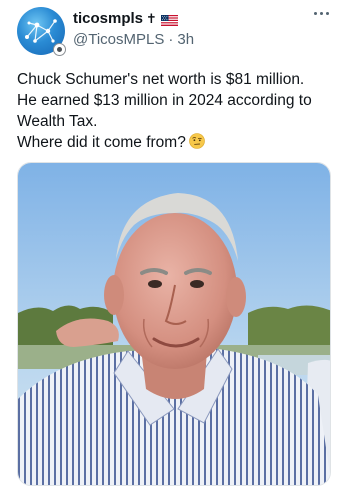 This screenshot has height=500, width=348. I want to click on avatar-badge-icon, so click(59, 49).